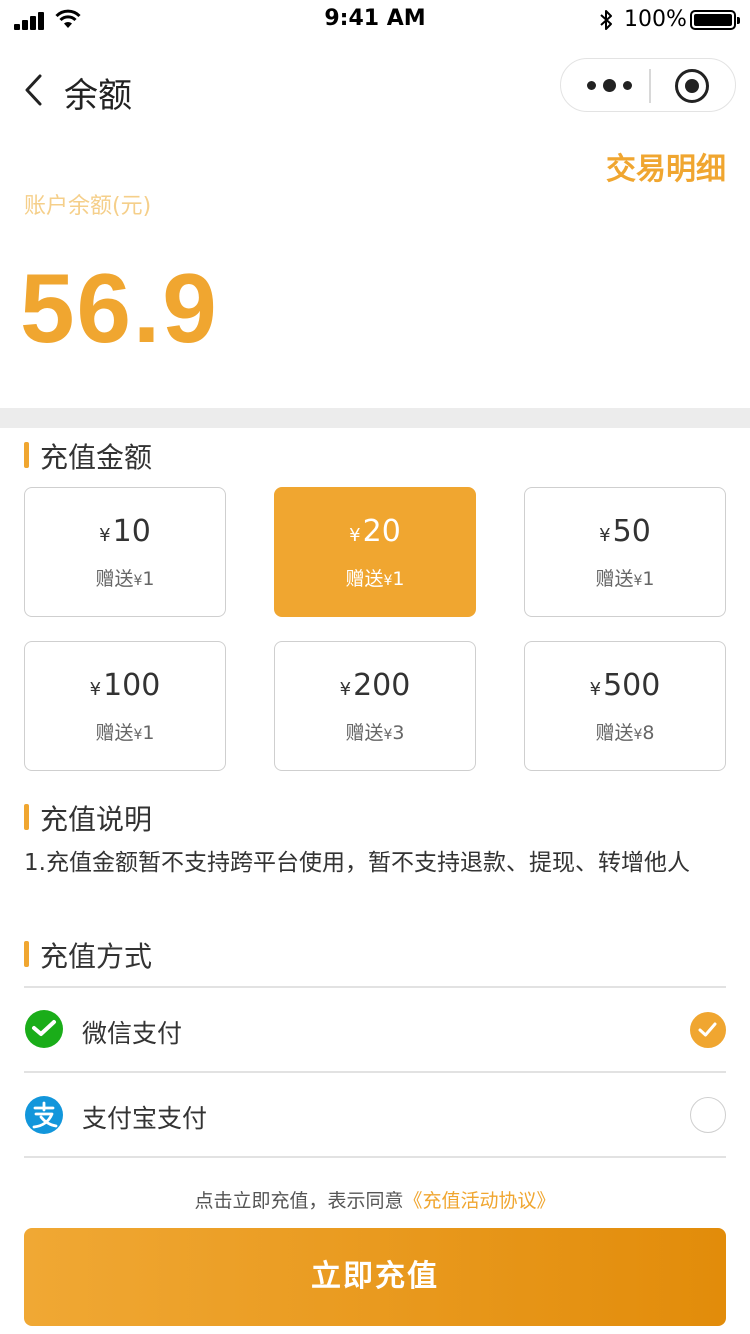  What do you see at coordinates (625, 733) in the screenshot?
I see `amount-bonus: 赠送¥8` at bounding box center [625, 733].